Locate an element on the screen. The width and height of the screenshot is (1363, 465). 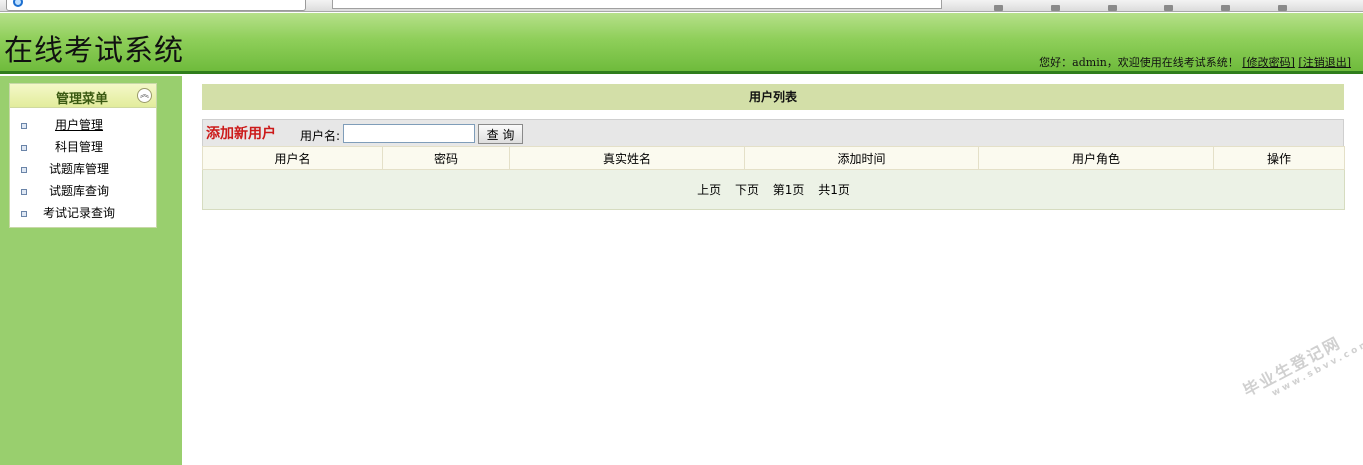
column-header-password: 密码 is located at coordinates (446, 158).